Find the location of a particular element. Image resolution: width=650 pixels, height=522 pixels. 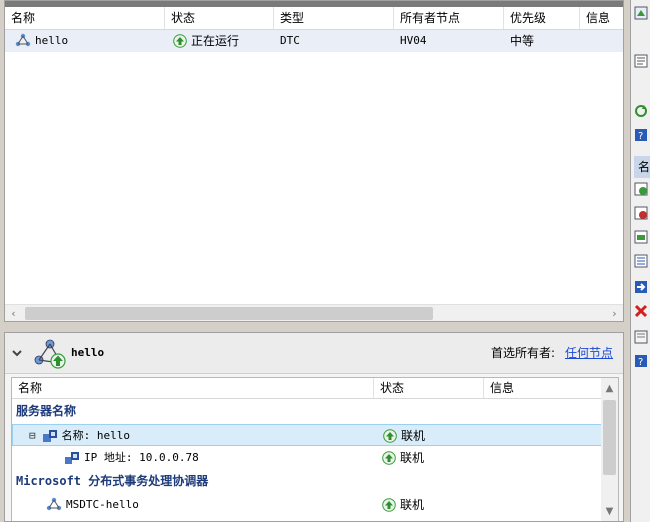

column-header-info: 信息 is located at coordinates (601, 18).